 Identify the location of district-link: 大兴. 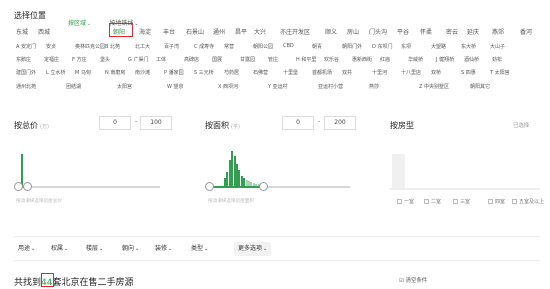
(260, 31).